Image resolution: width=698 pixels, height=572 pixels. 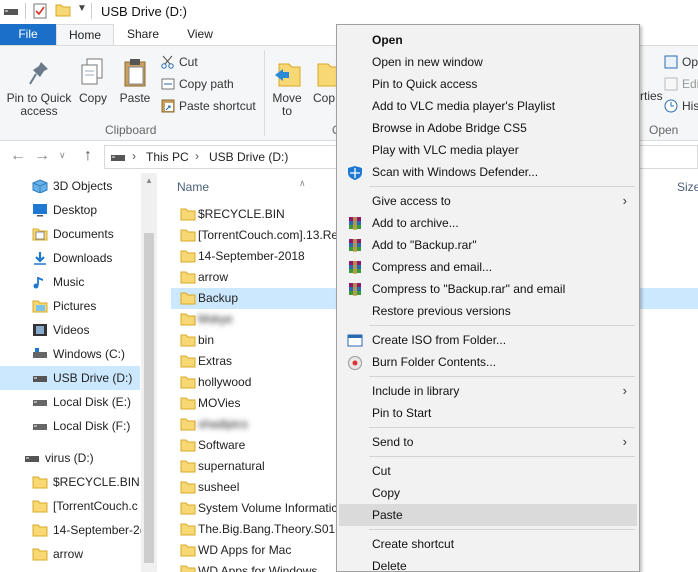 I want to click on sidebar-item-local-disk-e: Local Disk (E:), so click(x=70, y=402).